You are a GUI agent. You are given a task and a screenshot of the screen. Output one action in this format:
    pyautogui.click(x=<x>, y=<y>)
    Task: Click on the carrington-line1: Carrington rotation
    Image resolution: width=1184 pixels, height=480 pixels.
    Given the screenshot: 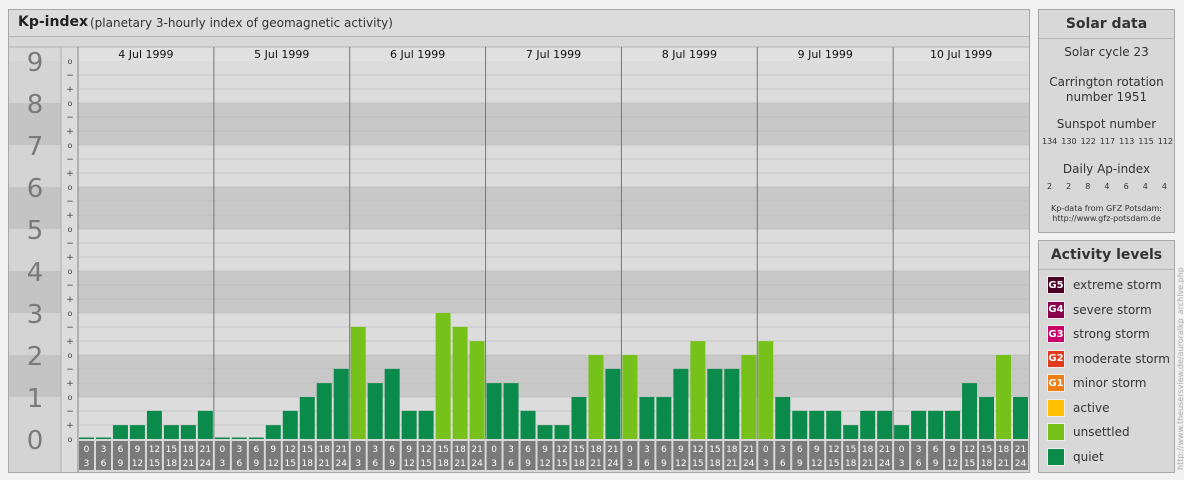 What is the action you would take?
    pyautogui.click(x=1106, y=82)
    